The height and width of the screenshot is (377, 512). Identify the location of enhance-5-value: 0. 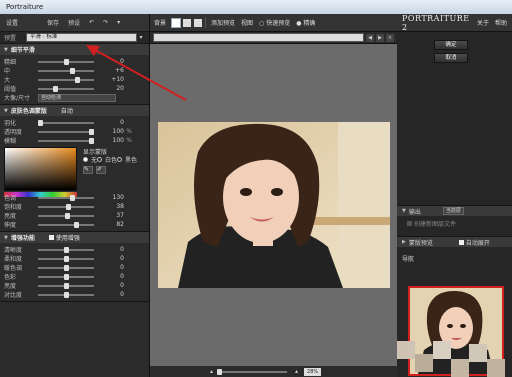
(113, 294).